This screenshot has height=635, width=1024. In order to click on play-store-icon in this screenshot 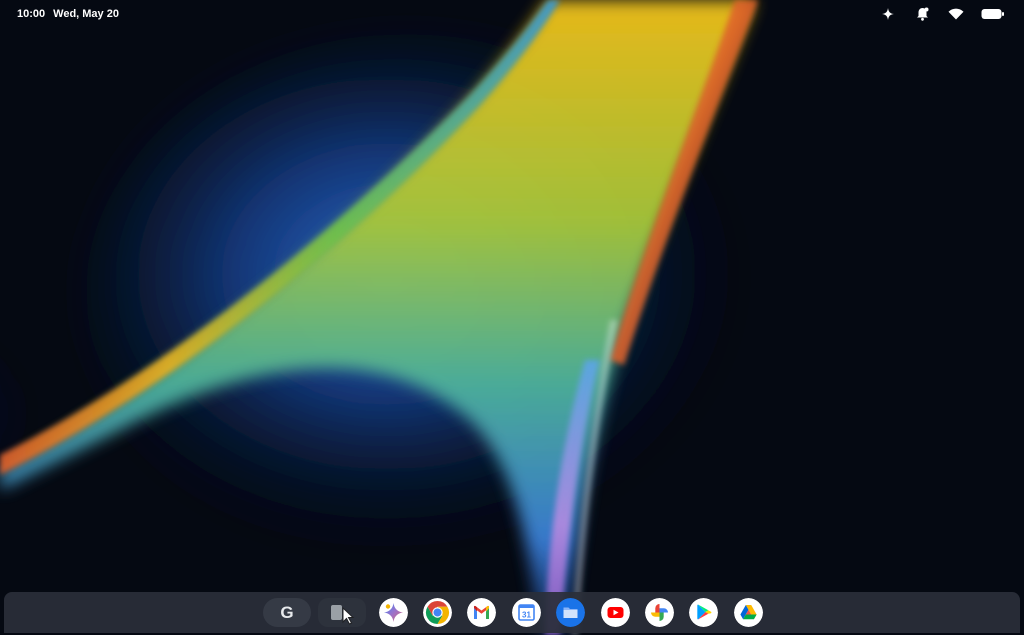, I will do `click(703, 612)`.